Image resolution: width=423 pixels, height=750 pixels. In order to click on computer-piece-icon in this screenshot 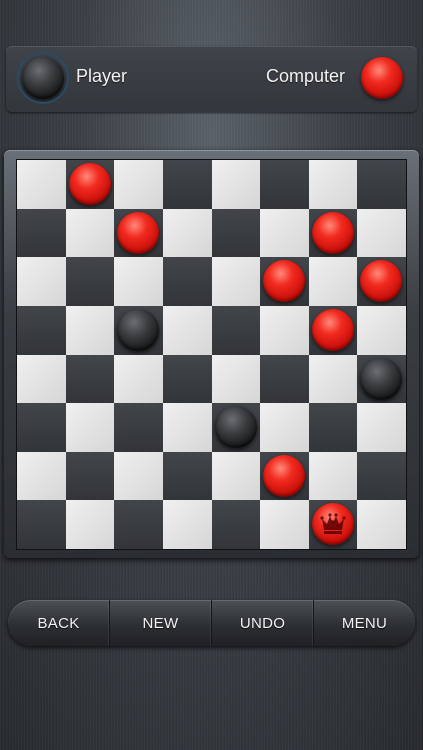, I will do `click(382, 78)`.